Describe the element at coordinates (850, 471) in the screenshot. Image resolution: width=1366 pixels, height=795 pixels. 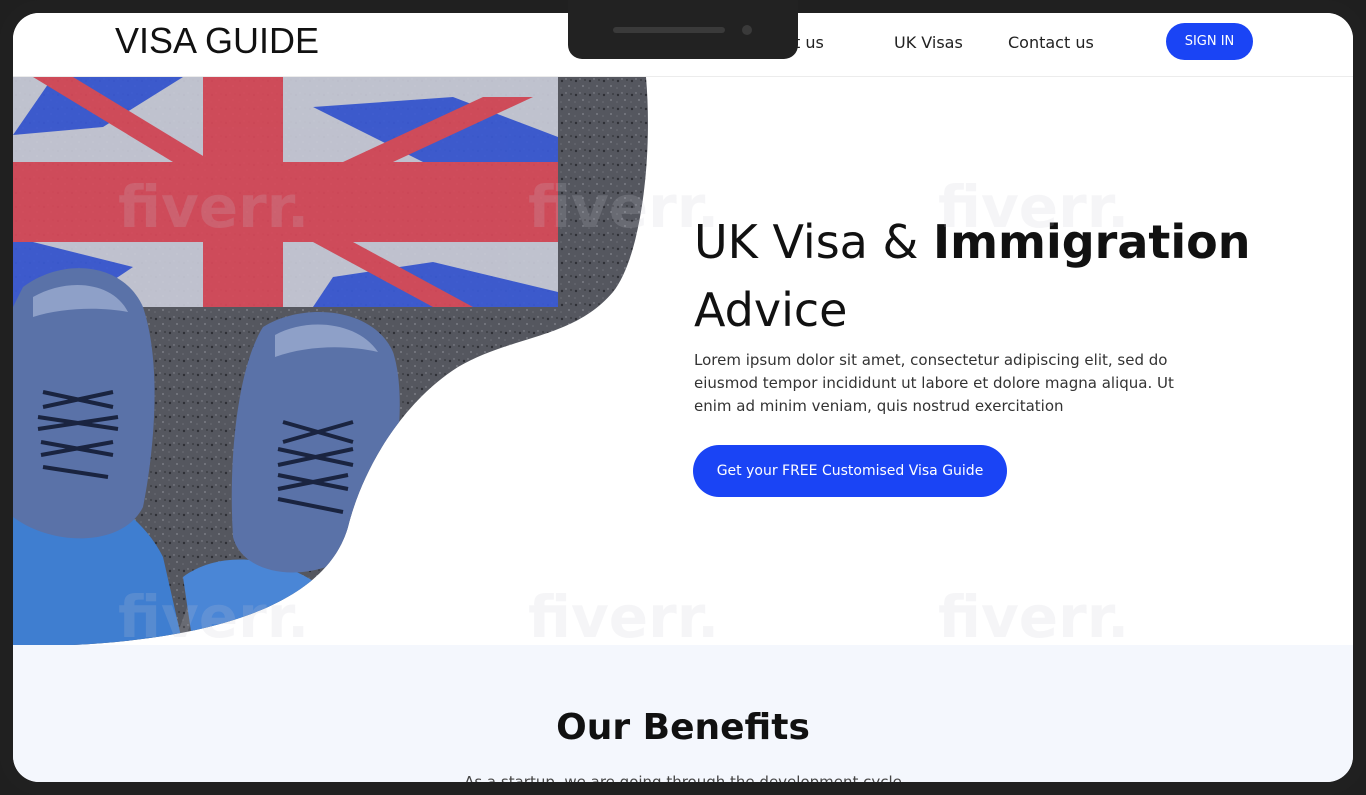
I see `get-visa-guide-button: Get your FREE Customised Visa Guide` at that location.